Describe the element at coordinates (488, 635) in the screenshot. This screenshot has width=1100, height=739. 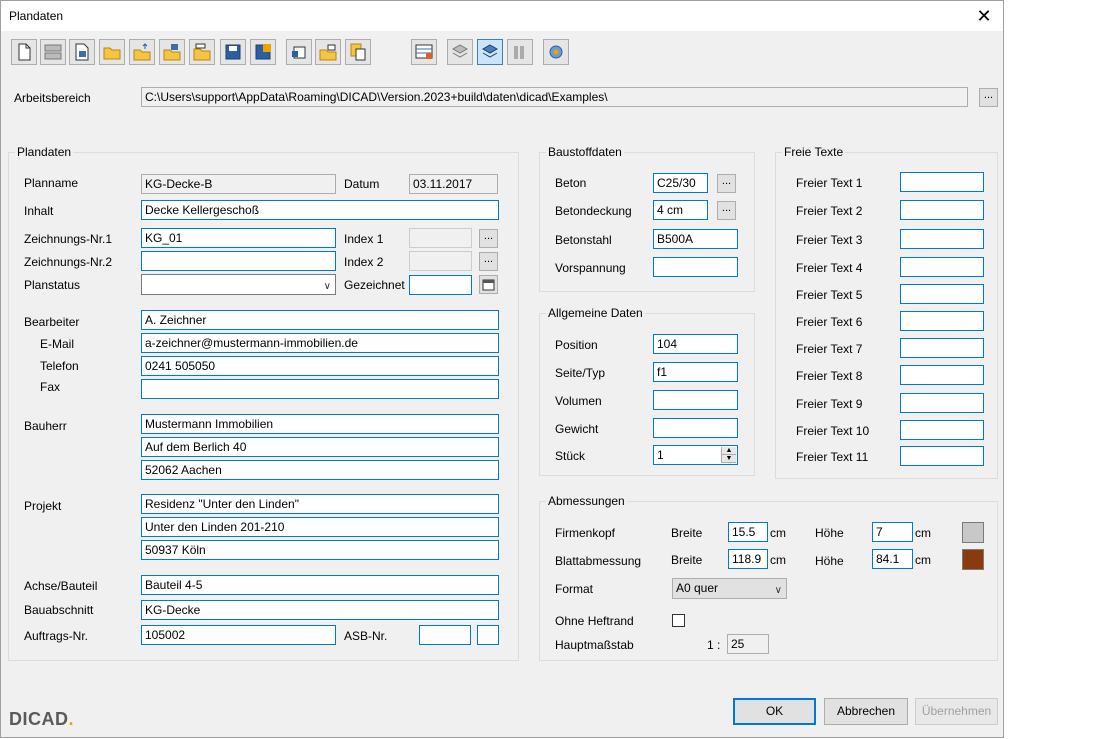
I see `asb-nr-suffix-field` at that location.